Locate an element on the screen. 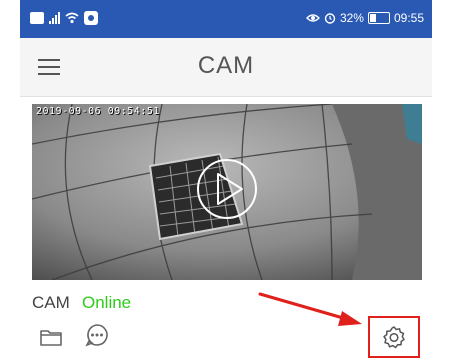 The height and width of the screenshot is (362, 452). status-left-icons is located at coordinates (64, 18).